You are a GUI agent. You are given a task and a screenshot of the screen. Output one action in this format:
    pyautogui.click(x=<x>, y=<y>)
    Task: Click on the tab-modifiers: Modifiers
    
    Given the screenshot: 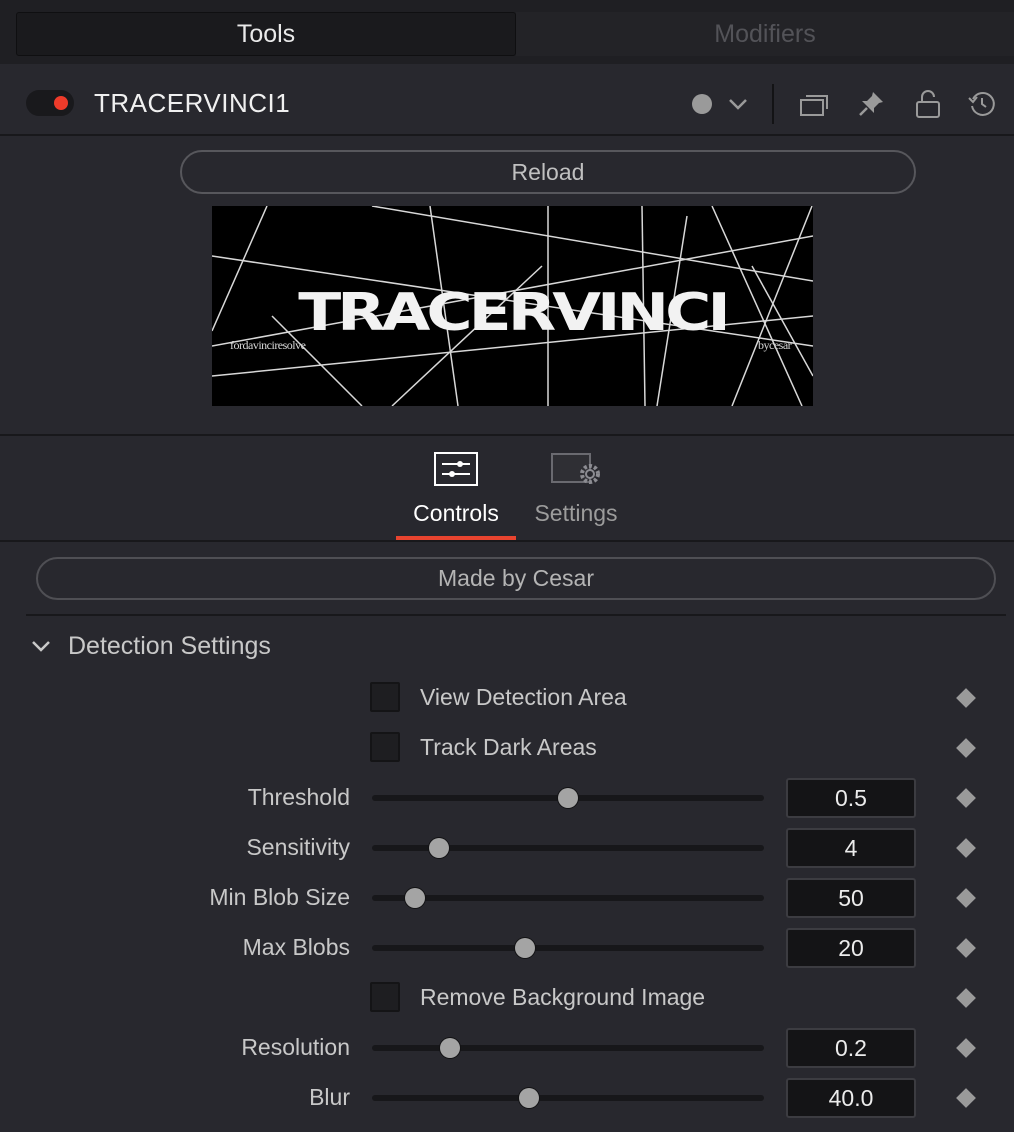 What is the action you would take?
    pyautogui.click(x=765, y=34)
    